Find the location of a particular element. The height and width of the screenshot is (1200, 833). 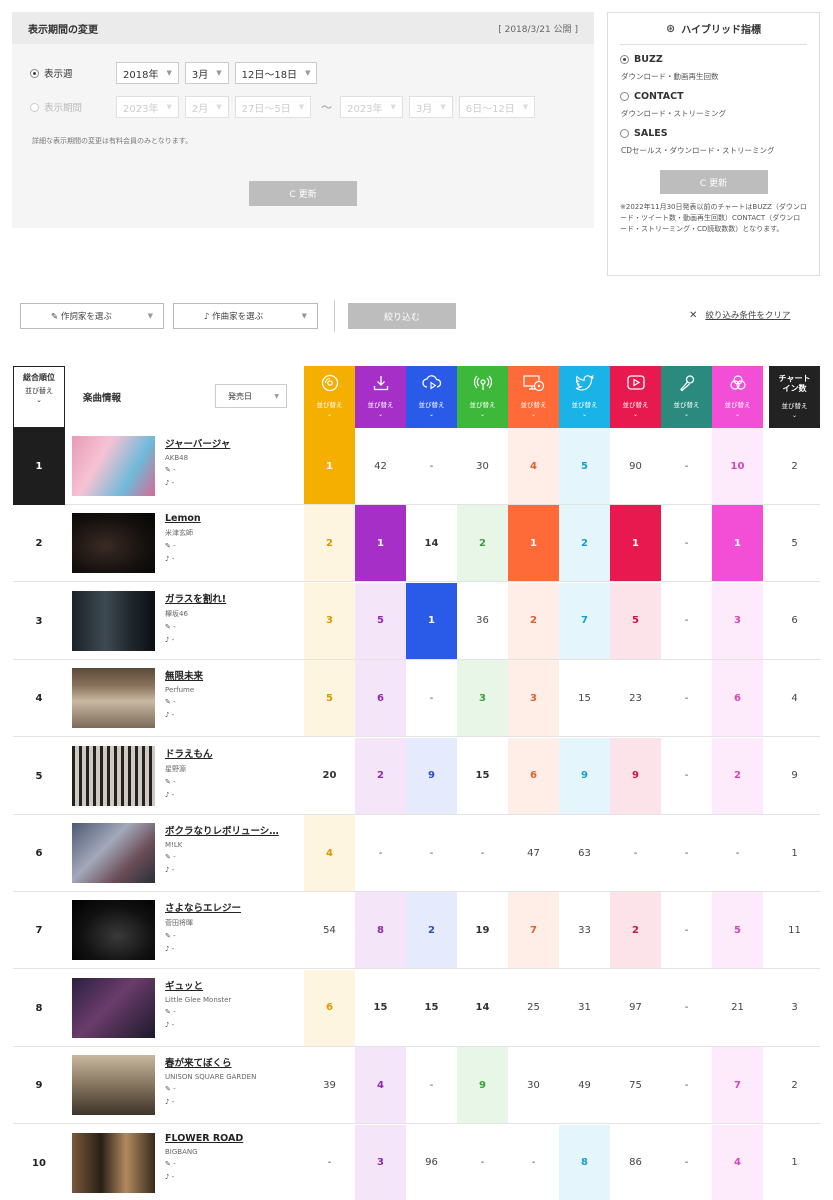

week-radio is located at coordinates (34, 73).